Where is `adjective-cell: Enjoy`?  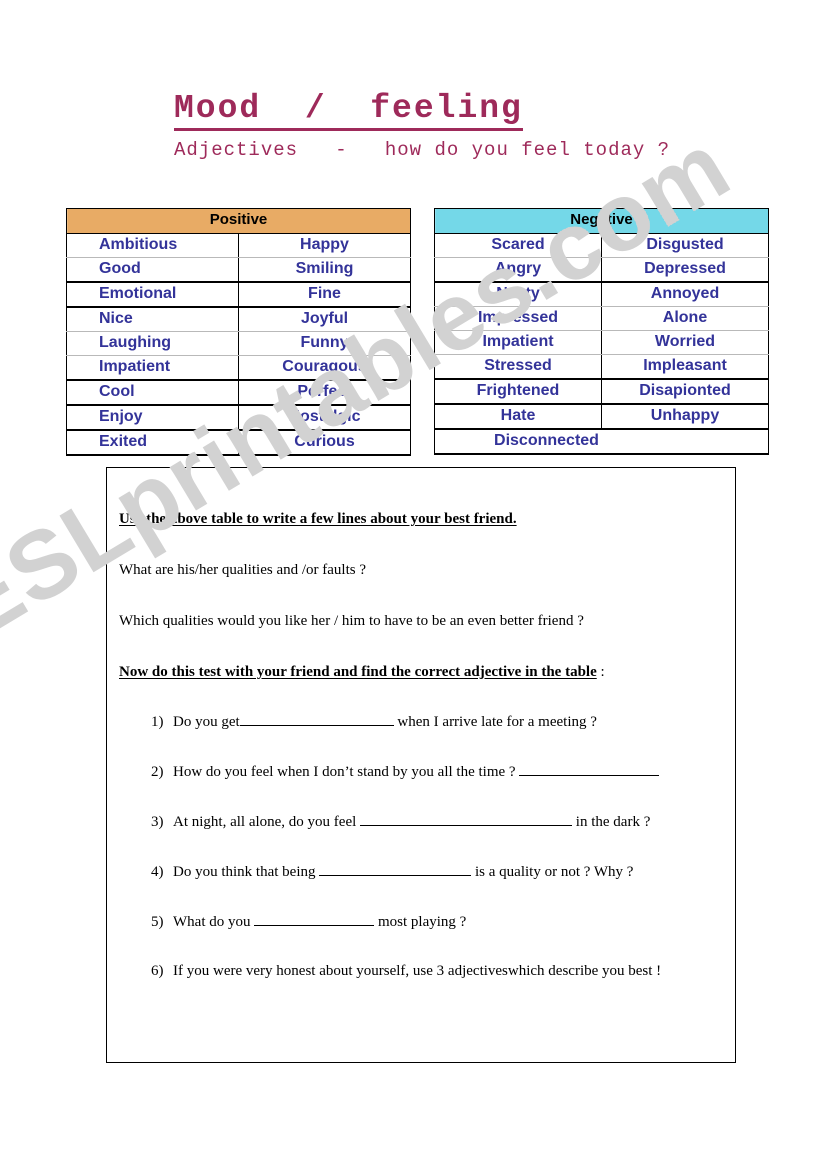
adjective-cell: Enjoy is located at coordinates (152, 417).